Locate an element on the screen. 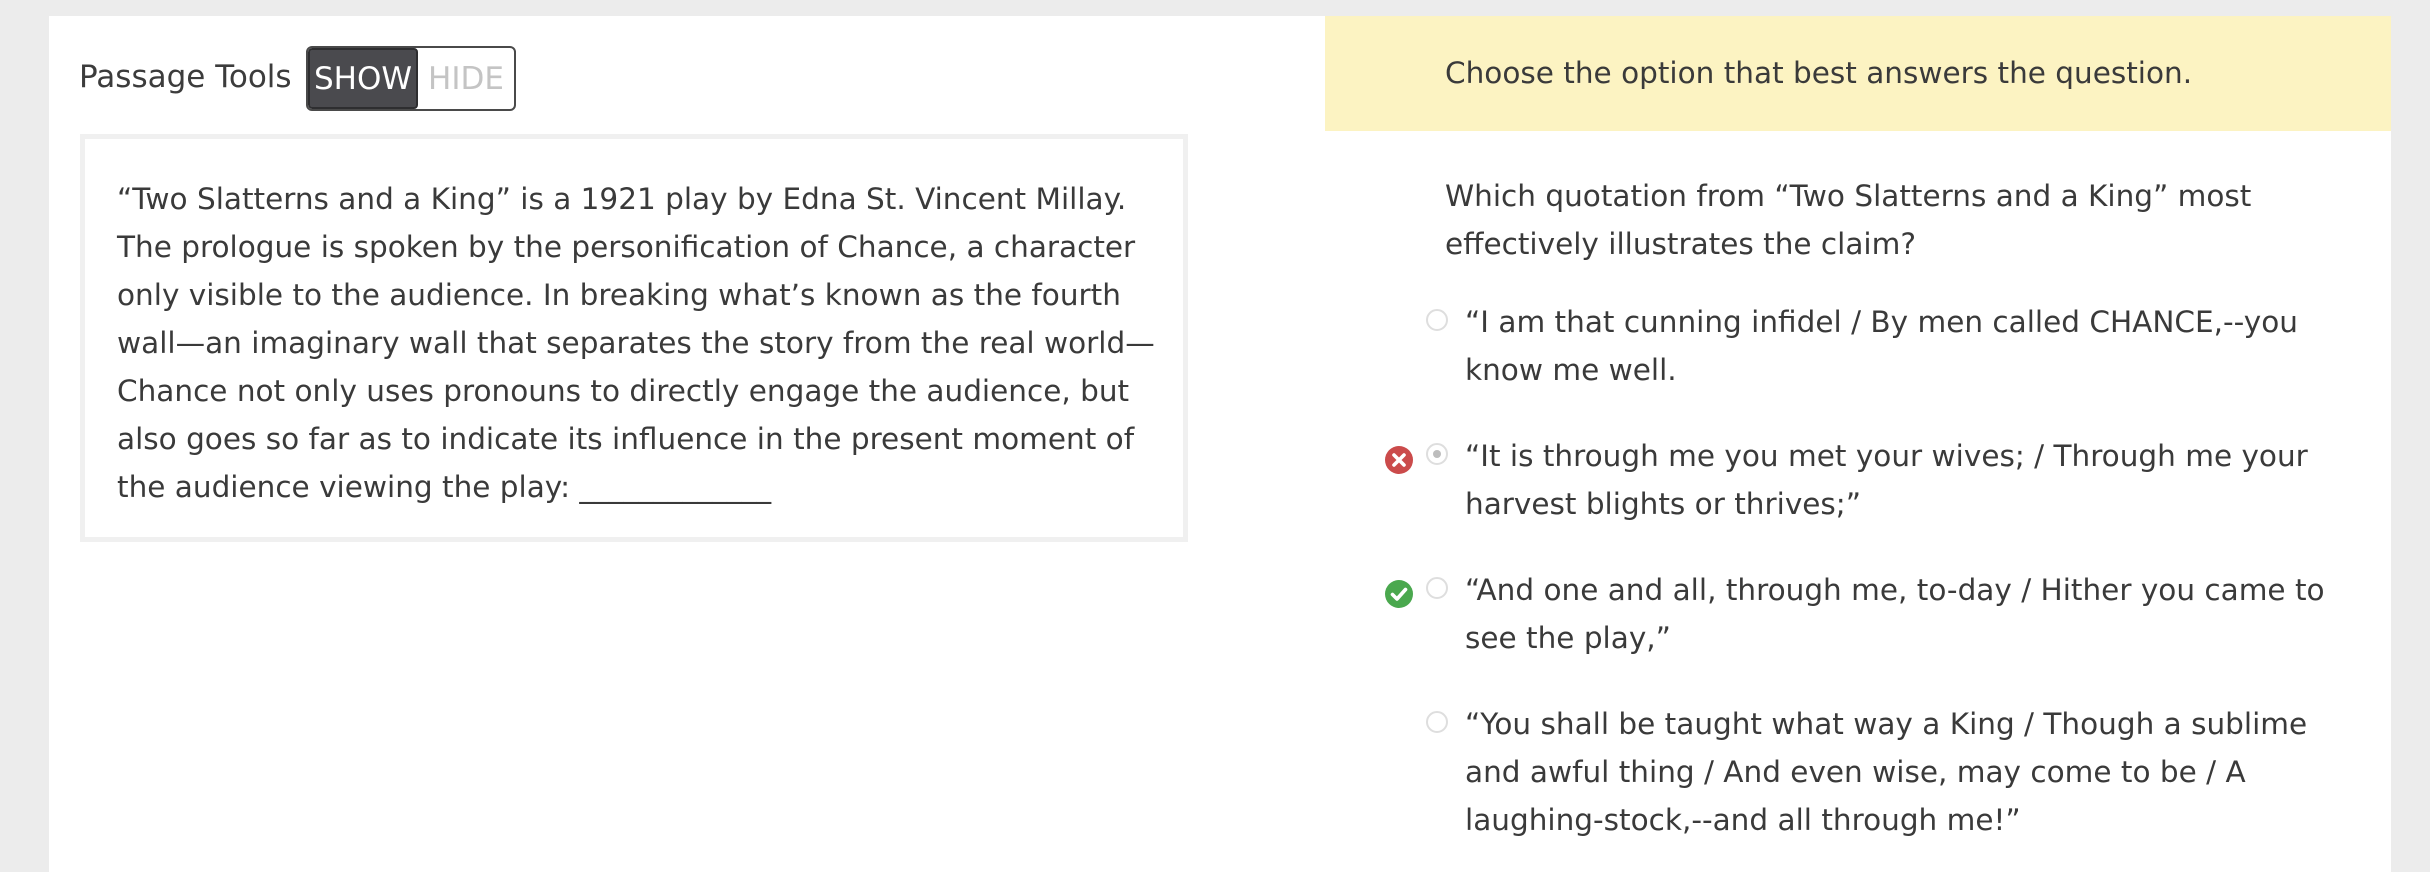 The height and width of the screenshot is (872, 2430). passage-tools-label: Passage Tools is located at coordinates (185, 77).